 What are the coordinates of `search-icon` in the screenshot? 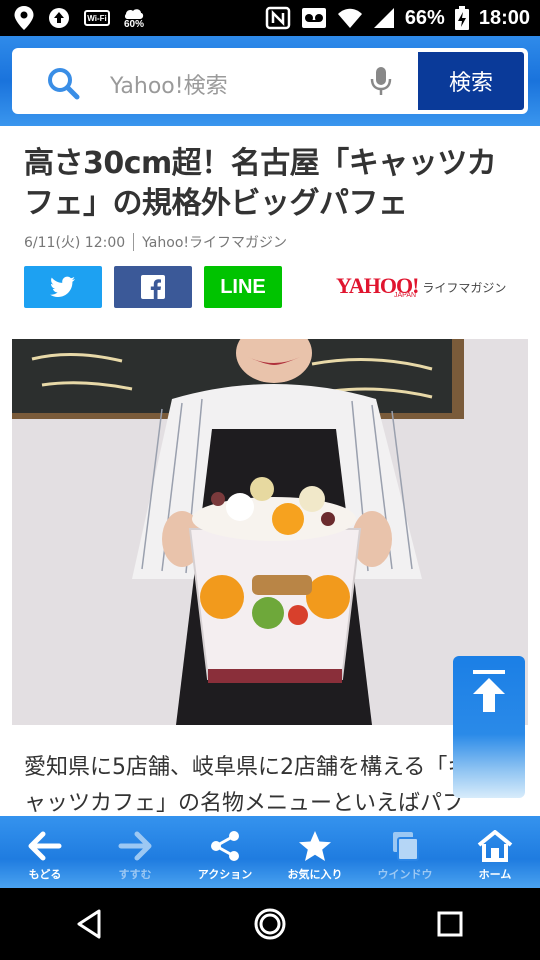 It's located at (63, 83).